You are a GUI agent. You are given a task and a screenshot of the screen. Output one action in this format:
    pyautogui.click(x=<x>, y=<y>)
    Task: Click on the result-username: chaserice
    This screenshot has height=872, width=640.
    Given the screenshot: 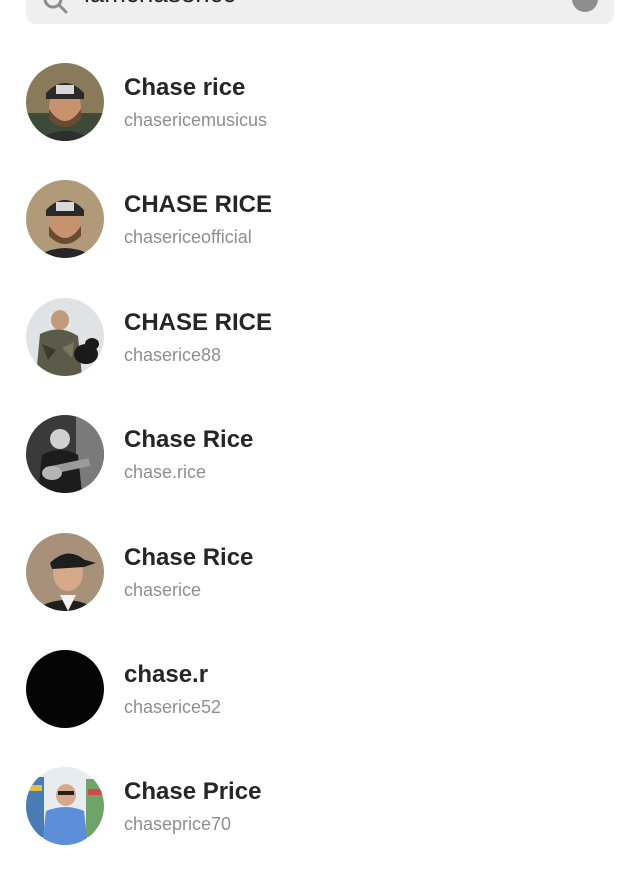 What is the action you would take?
    pyautogui.click(x=163, y=589)
    